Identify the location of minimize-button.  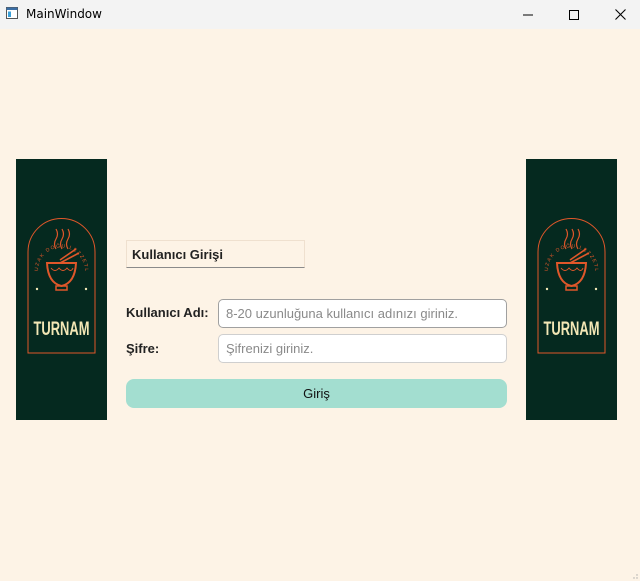
(528, 14).